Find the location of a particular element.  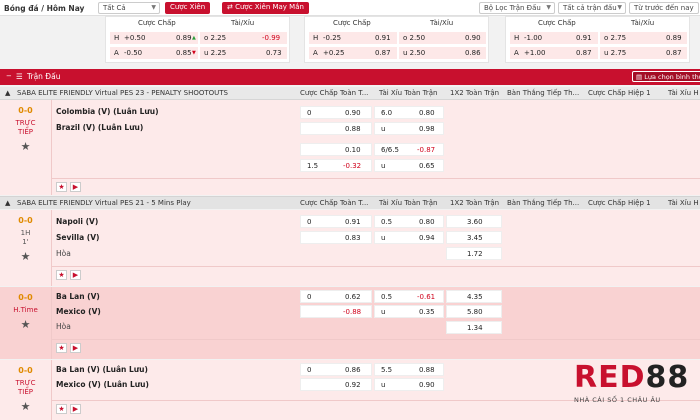

matches-header: − ☰ Trận Đấu ▤ Lựa chọn bình thư is located at coordinates (350, 77).